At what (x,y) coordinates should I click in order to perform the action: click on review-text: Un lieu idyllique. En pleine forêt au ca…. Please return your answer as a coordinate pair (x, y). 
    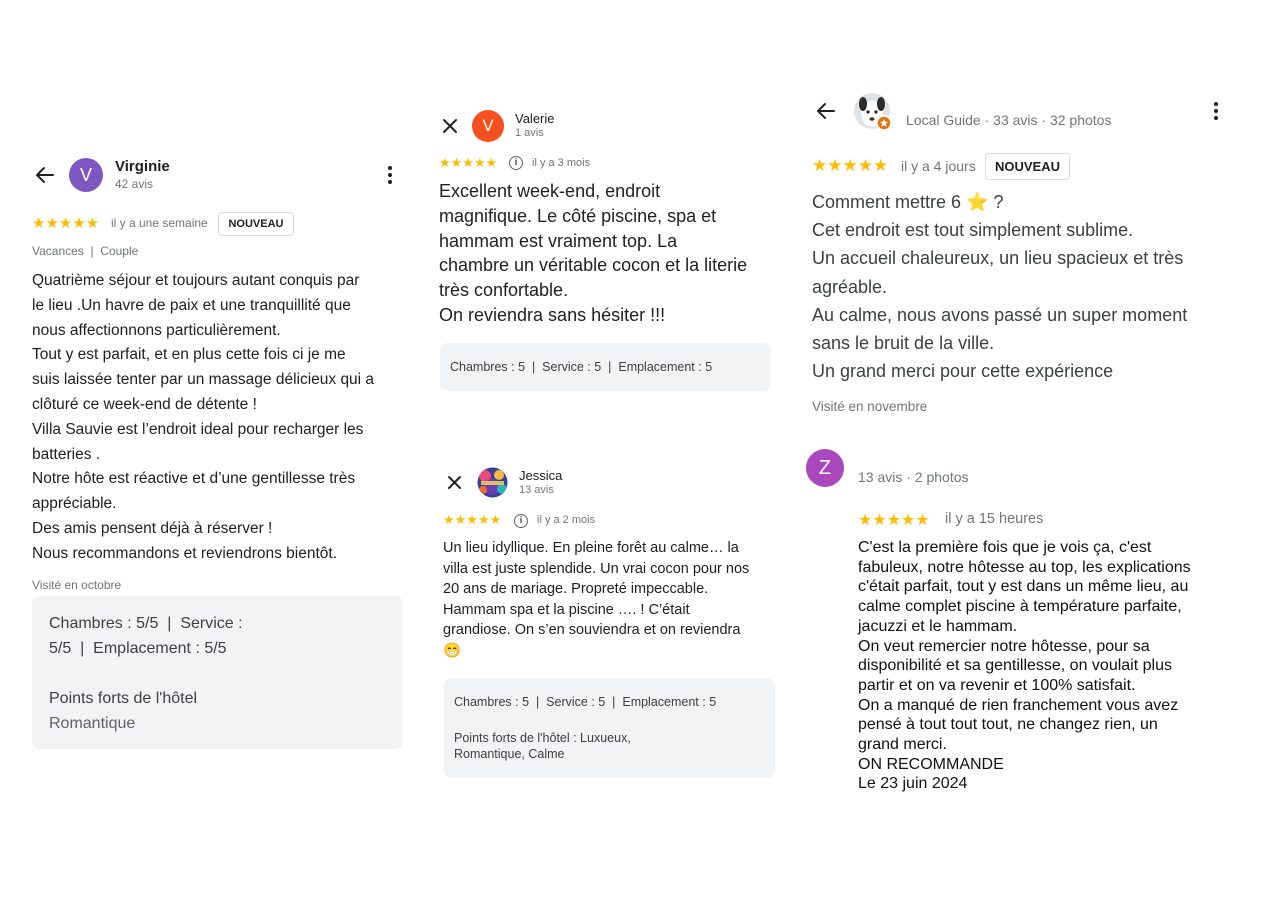
    Looking at the image, I should click on (596, 599).